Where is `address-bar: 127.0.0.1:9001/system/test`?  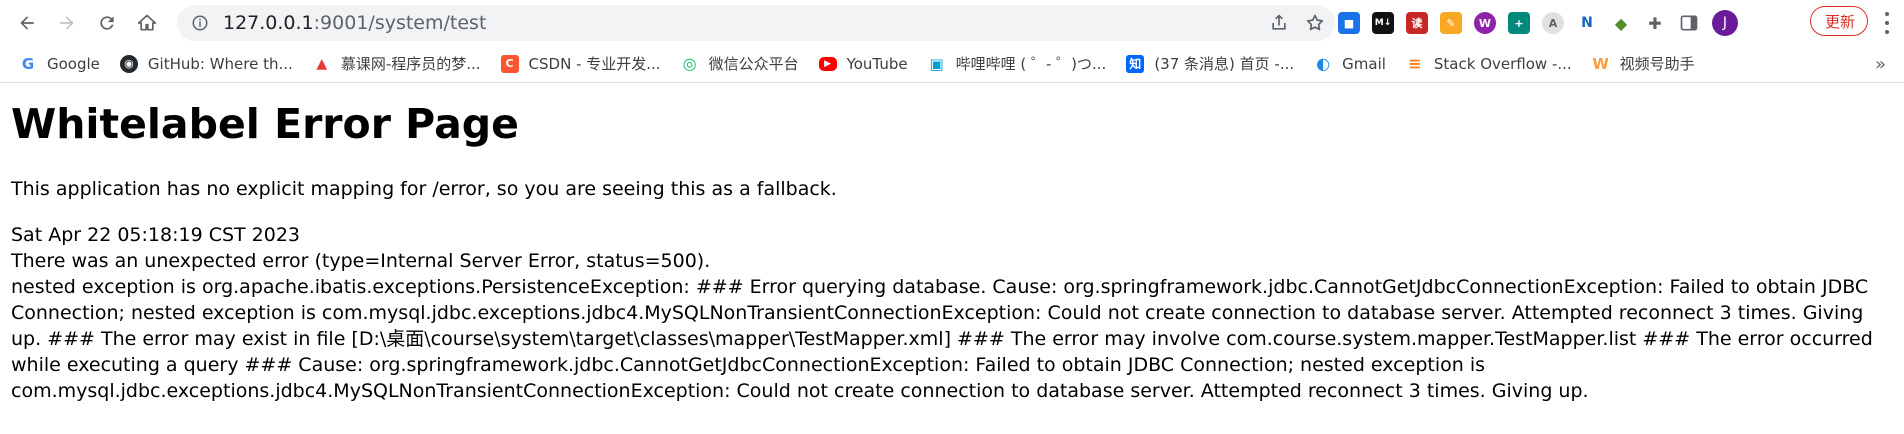 address-bar: 127.0.0.1:9001/system/test is located at coordinates (756, 23).